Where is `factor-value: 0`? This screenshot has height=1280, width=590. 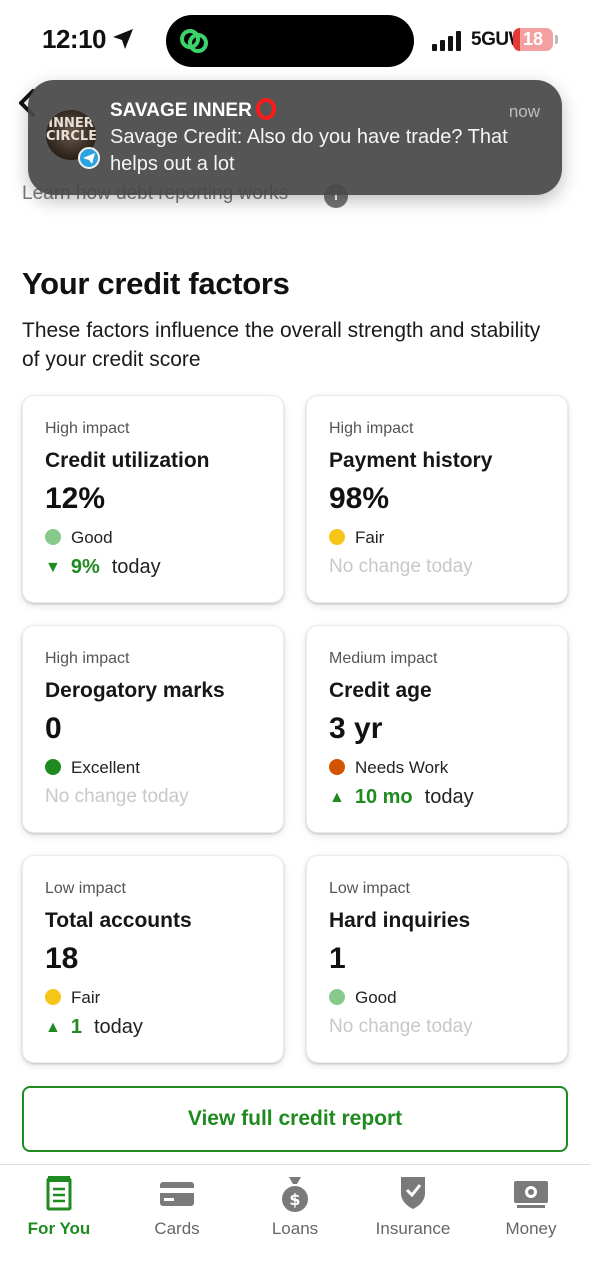 factor-value: 0 is located at coordinates (53, 728).